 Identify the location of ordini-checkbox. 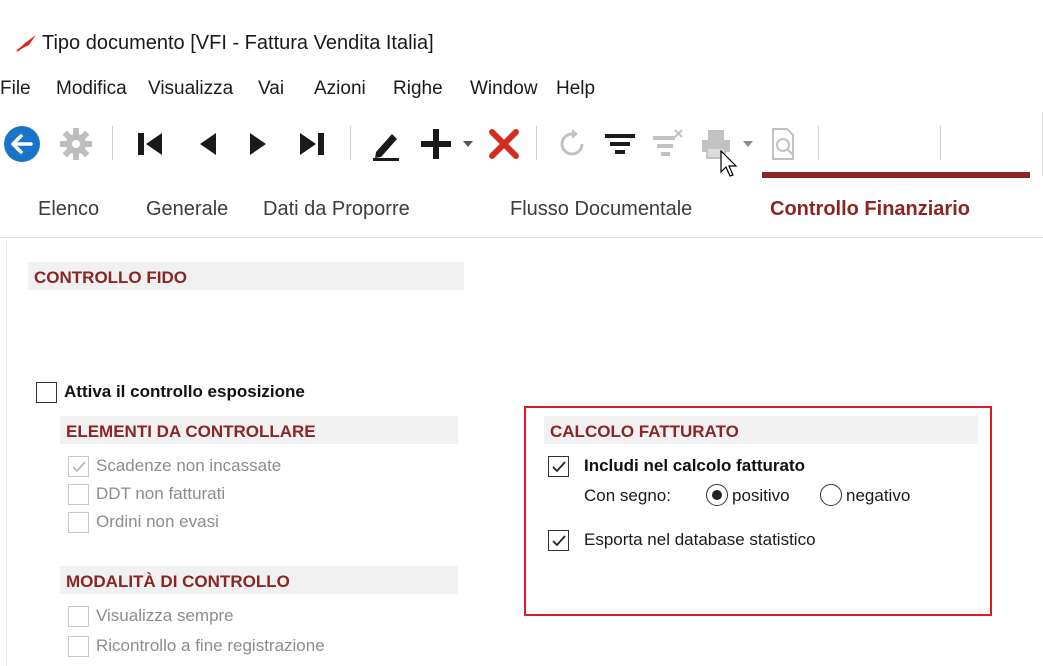
(78, 522).